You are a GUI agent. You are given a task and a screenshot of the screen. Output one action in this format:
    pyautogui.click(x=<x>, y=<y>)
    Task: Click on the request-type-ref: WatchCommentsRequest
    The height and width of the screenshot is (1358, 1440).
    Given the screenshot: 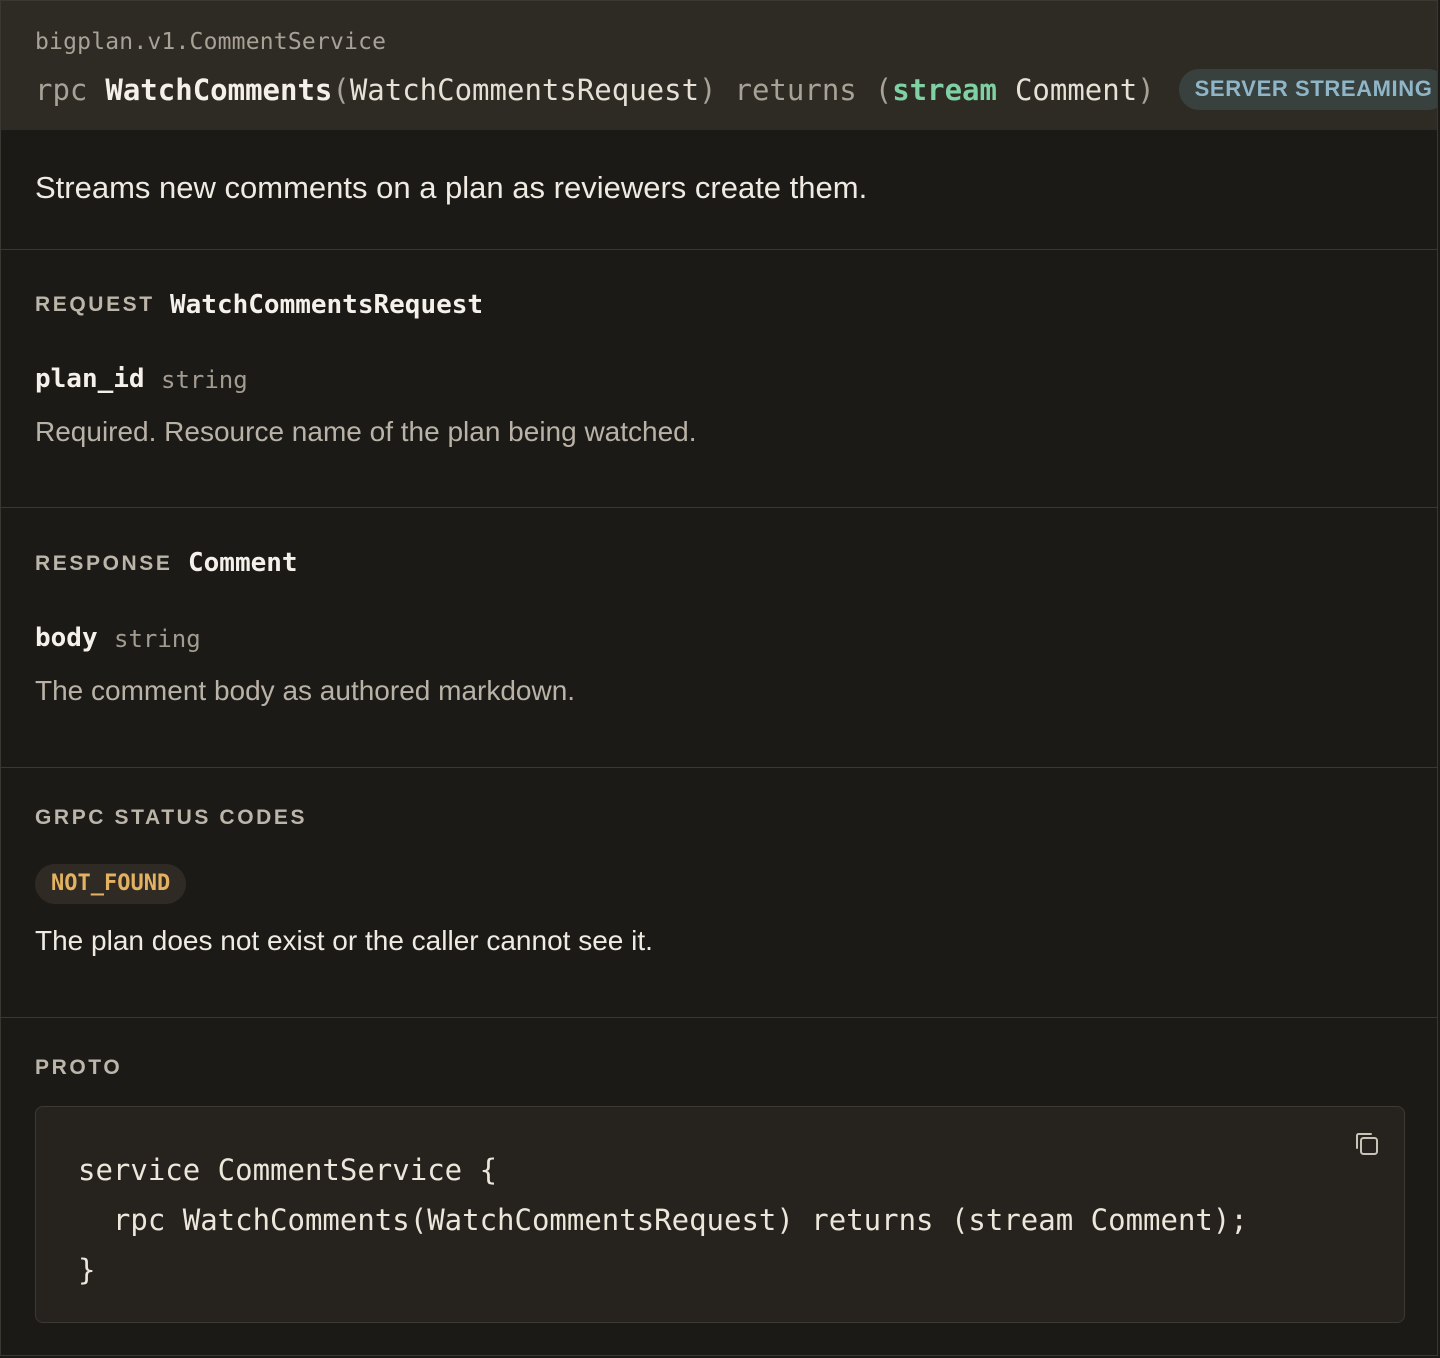 What is the action you would take?
    pyautogui.click(x=524, y=90)
    